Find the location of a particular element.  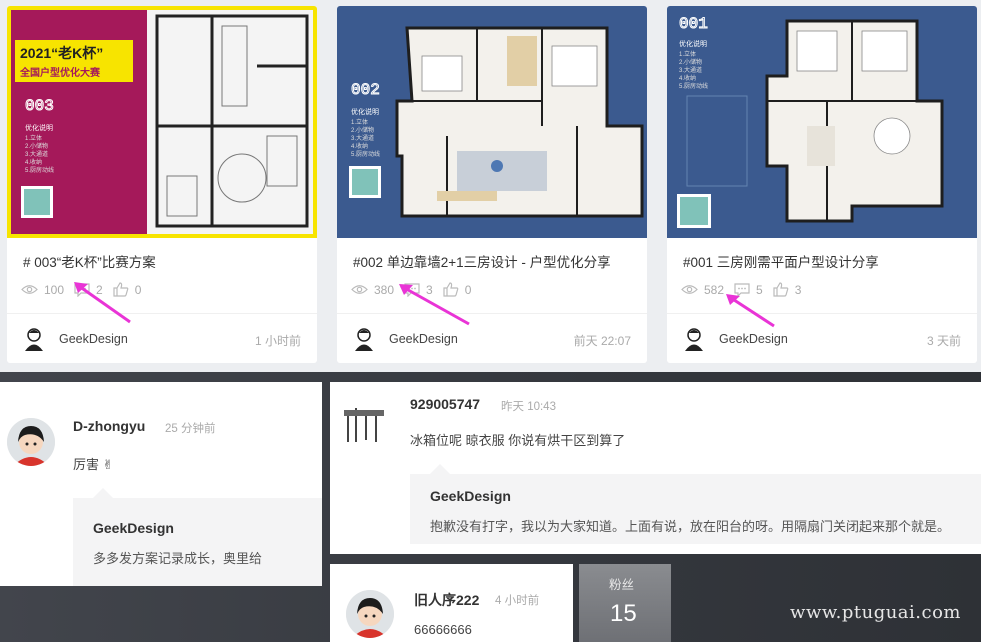

commenter-name: 929005747 is located at coordinates (445, 404).